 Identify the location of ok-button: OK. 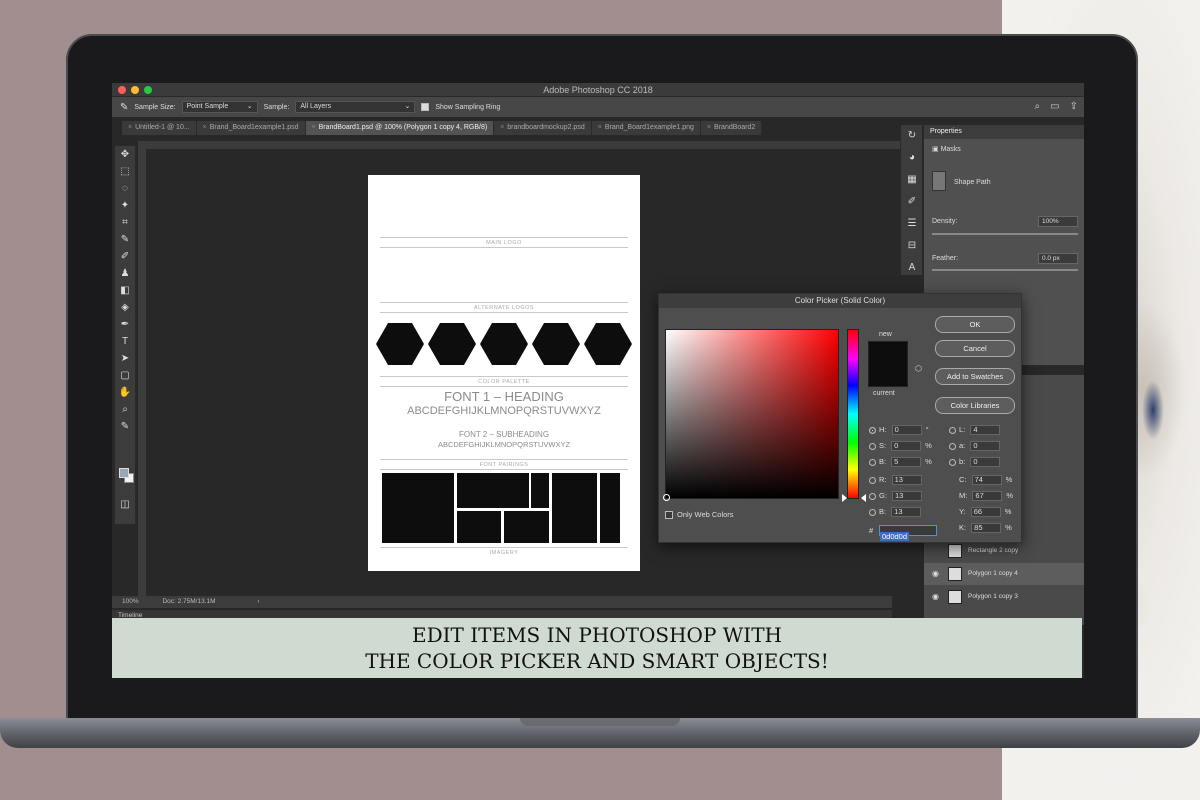
(975, 324).